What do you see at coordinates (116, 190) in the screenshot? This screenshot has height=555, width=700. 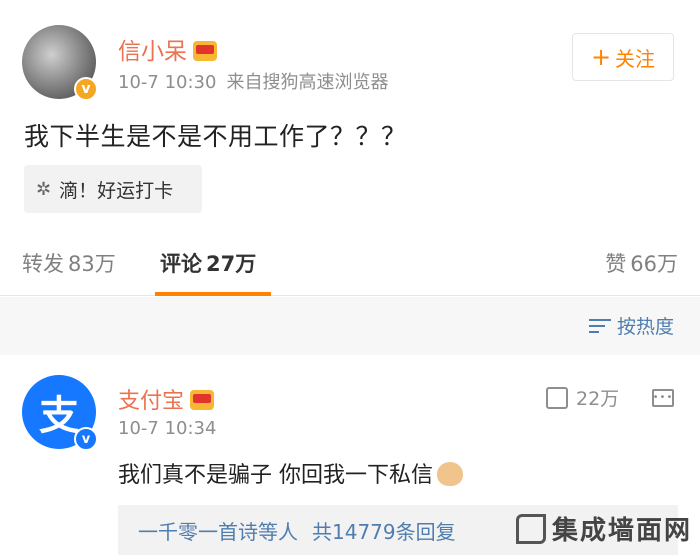 I see `topic-tag-label: 滴！好运打卡` at bounding box center [116, 190].